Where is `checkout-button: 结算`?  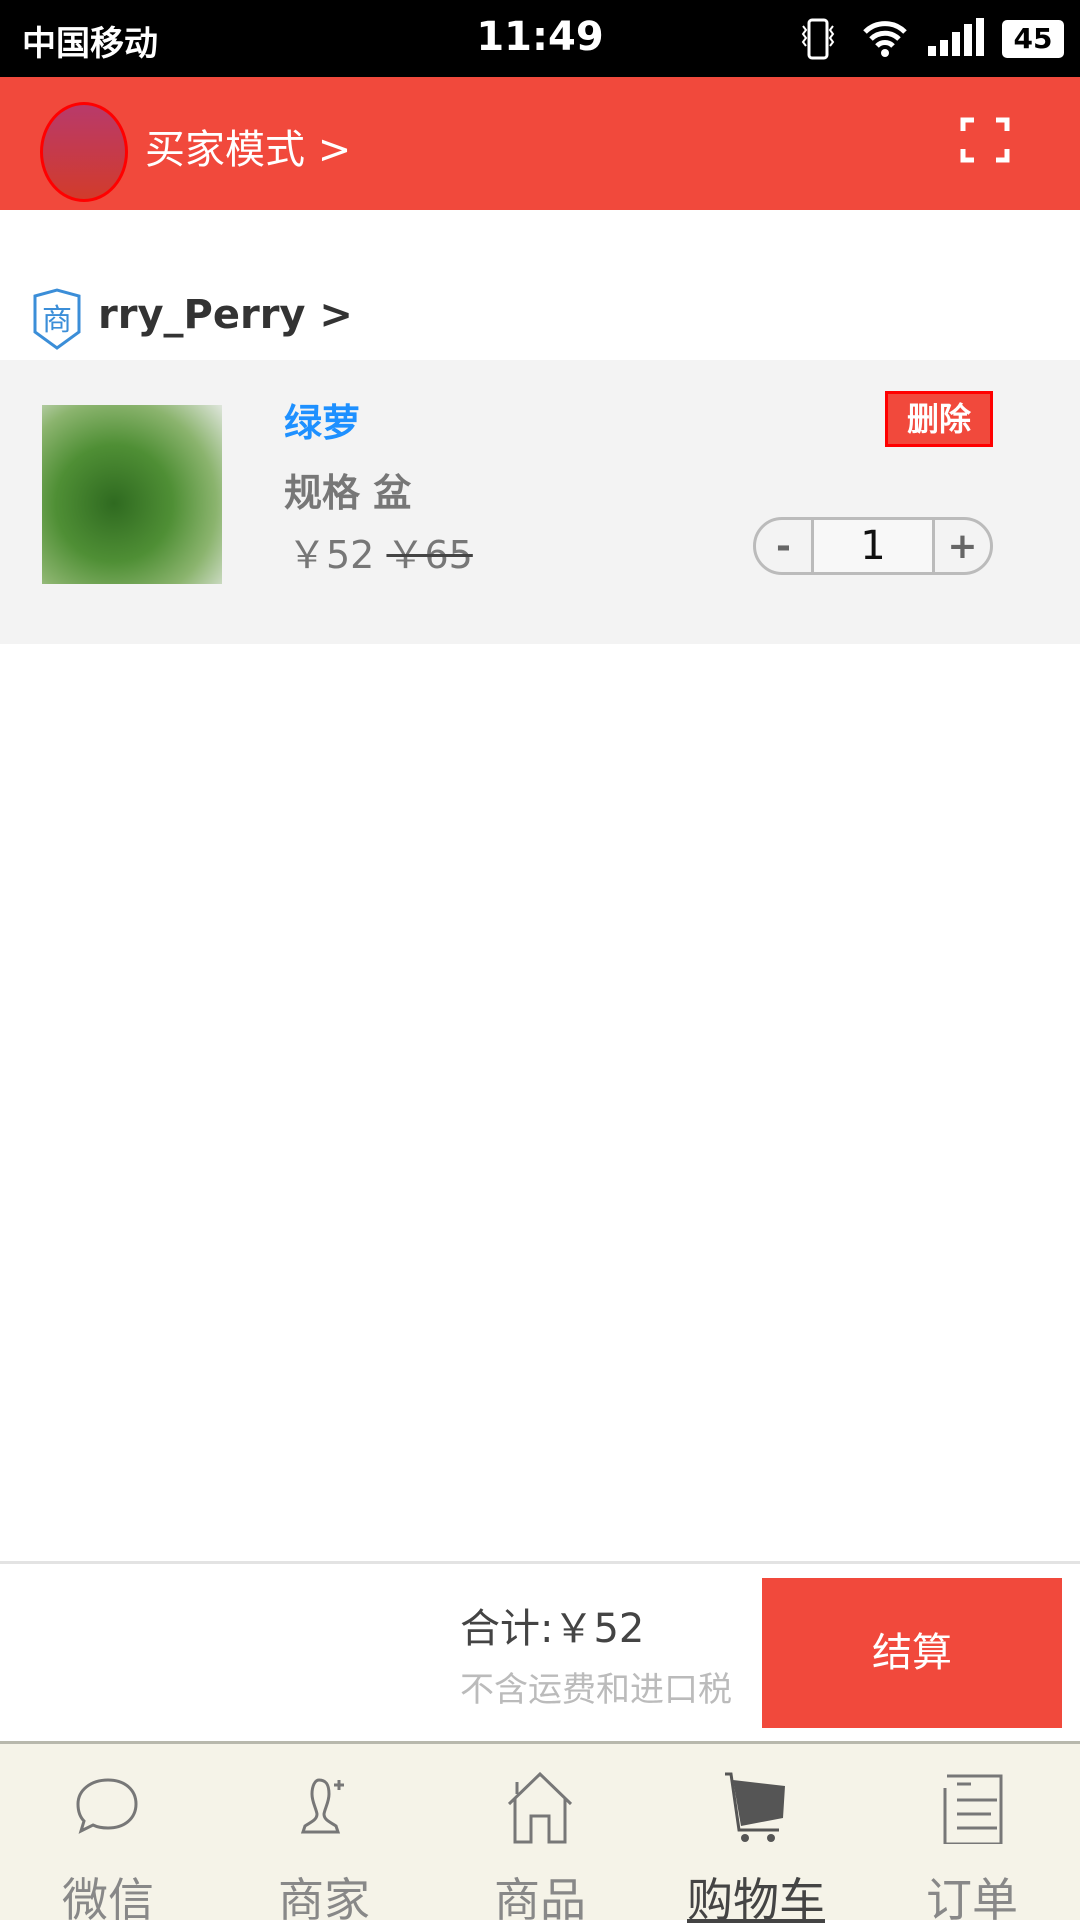
checkout-button: 结算 is located at coordinates (912, 1653).